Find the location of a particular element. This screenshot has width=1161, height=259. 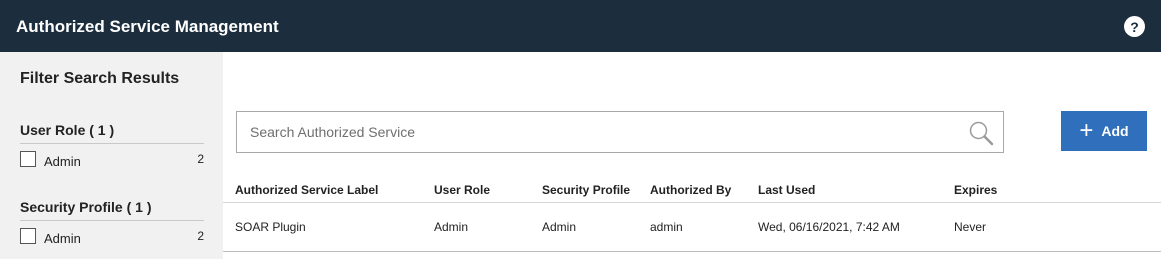

plus-icon: + is located at coordinates (1086, 130).